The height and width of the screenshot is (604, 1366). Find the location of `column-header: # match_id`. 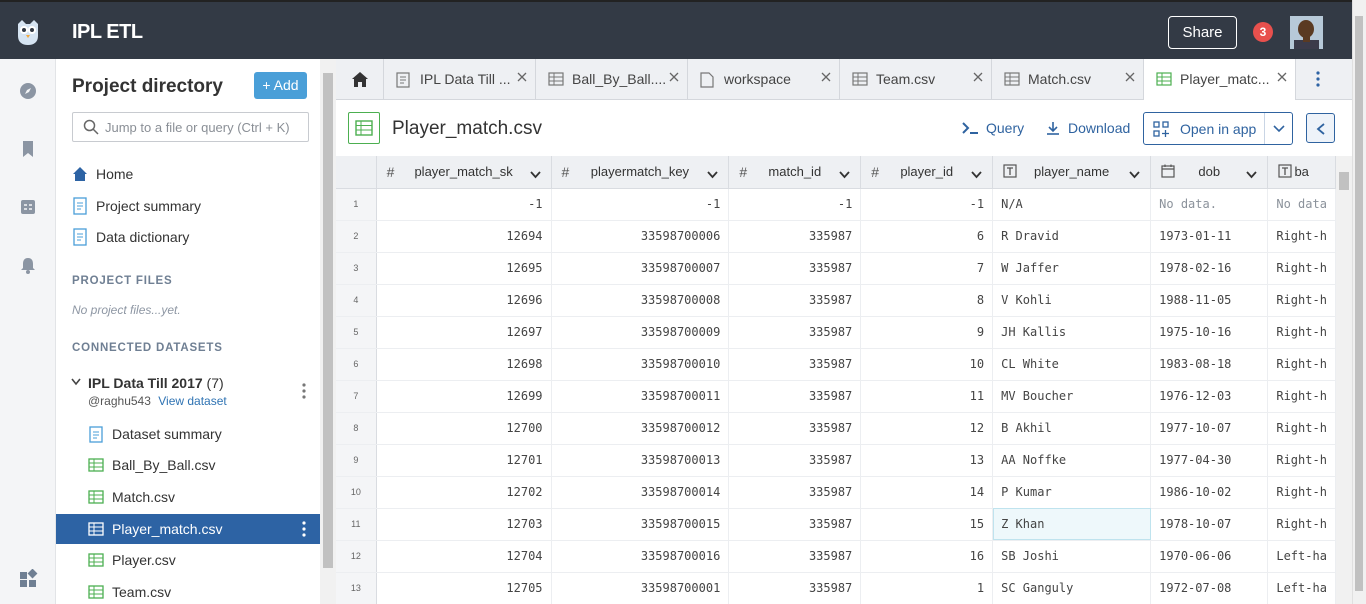

column-header: # match_id is located at coordinates (795, 172).